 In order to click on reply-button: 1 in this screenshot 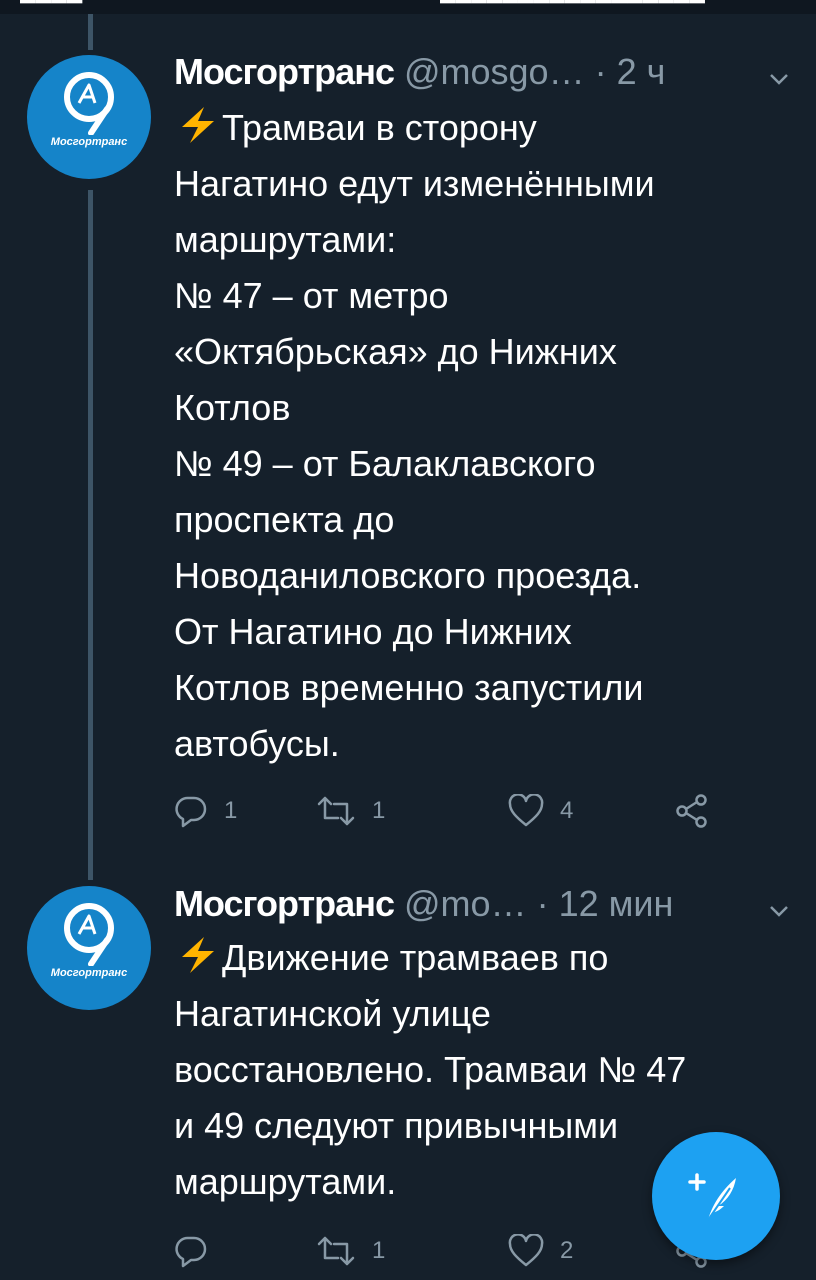, I will do `click(205, 811)`.